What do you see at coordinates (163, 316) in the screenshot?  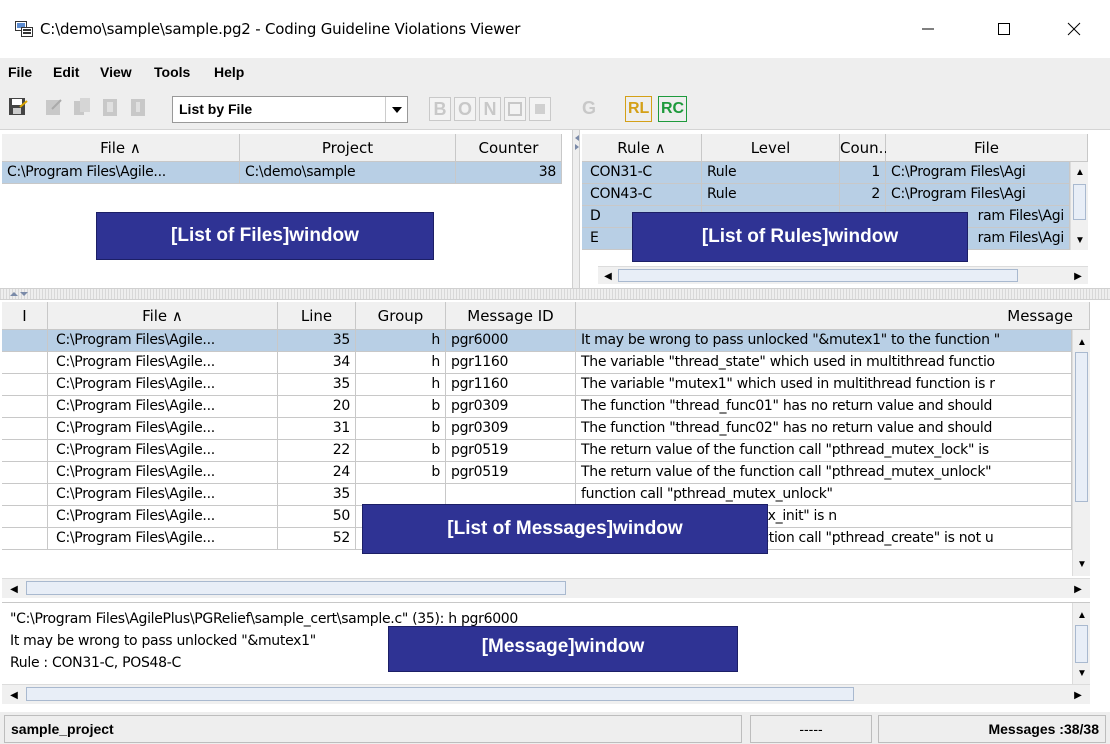 I see `messages-col-file: File ∧` at bounding box center [163, 316].